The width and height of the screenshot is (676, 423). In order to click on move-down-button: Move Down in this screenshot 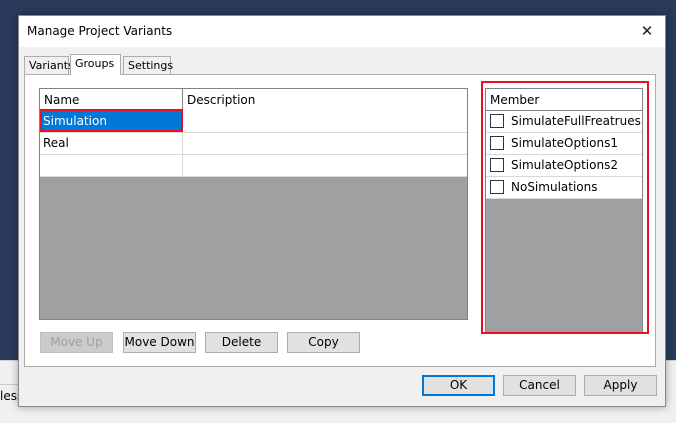, I will do `click(159, 342)`.